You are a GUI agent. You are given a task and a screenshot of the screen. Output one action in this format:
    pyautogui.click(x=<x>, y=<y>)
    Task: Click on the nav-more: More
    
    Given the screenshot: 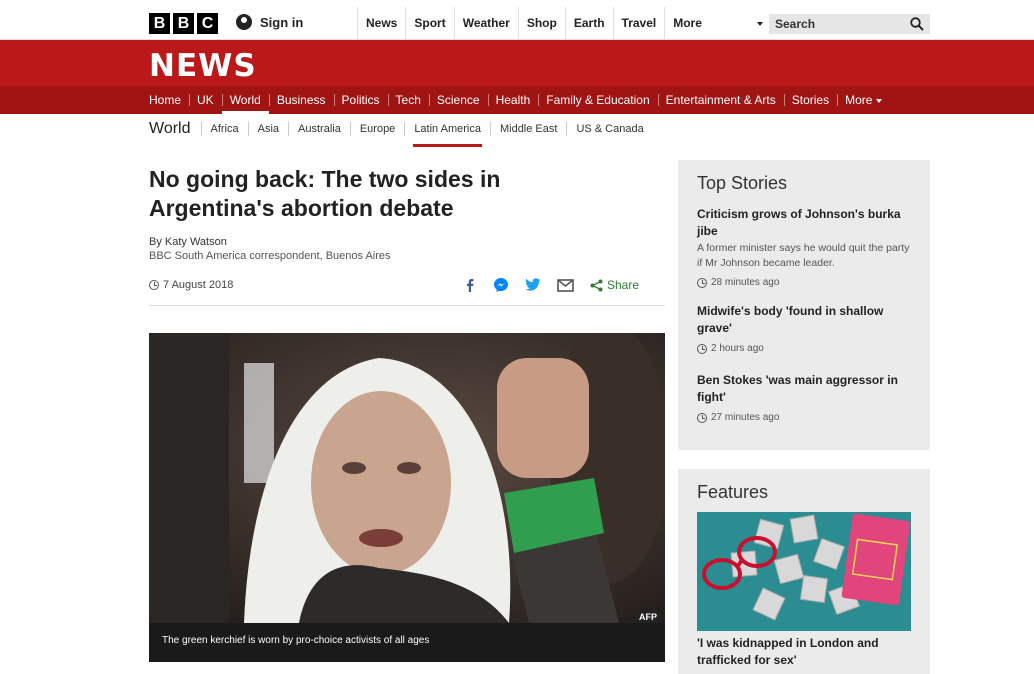 What is the action you would take?
    pyautogui.click(x=863, y=100)
    